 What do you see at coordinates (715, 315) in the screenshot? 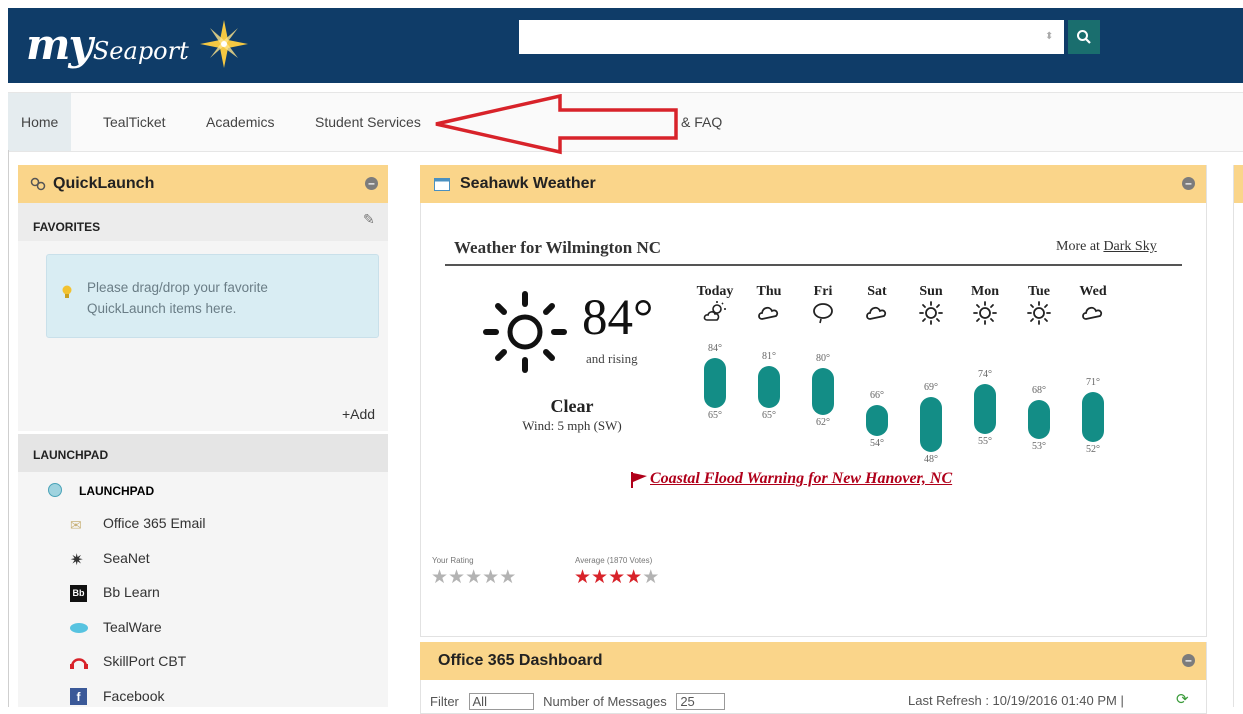
I see `partly-sunny-icon` at bounding box center [715, 315].